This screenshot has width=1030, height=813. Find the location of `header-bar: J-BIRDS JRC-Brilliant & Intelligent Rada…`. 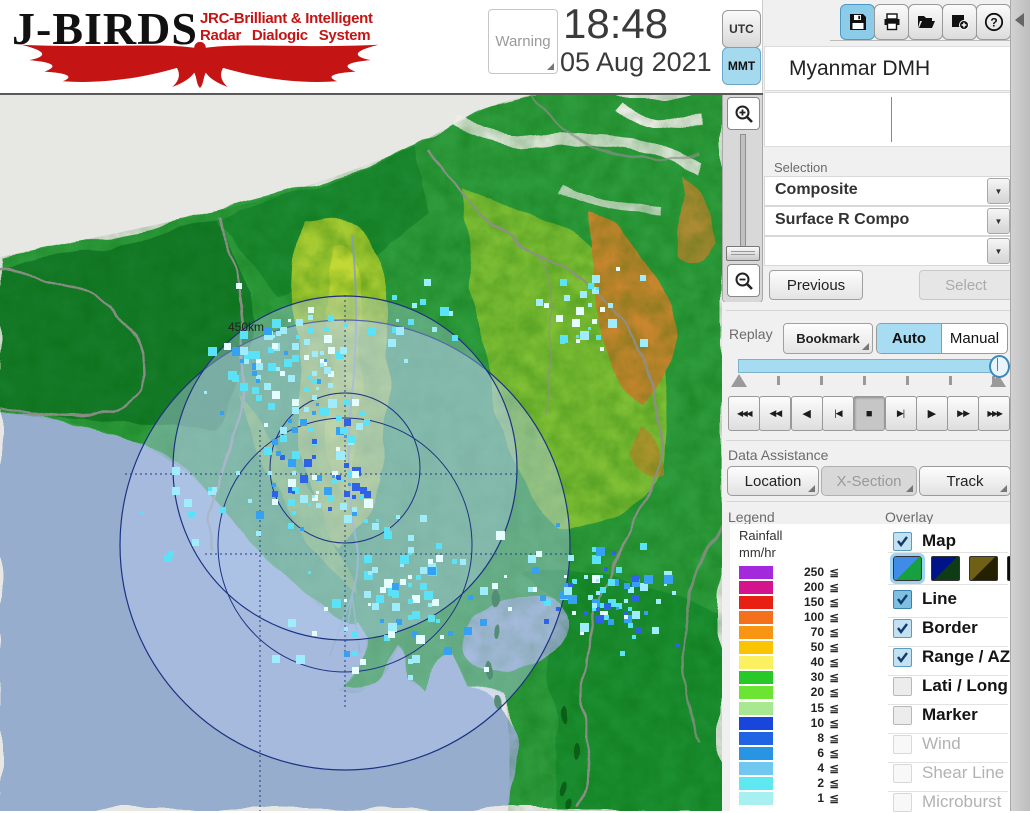

header-bar: J-BIRDS JRC-Brilliant & Intelligent Rada… is located at coordinates (381, 47).